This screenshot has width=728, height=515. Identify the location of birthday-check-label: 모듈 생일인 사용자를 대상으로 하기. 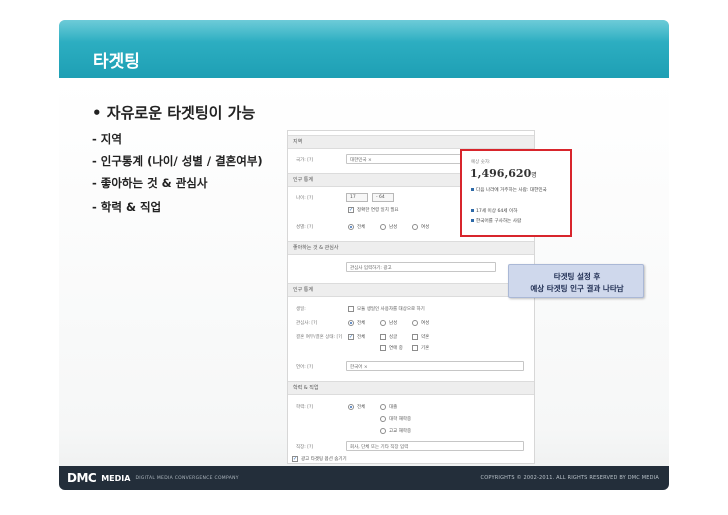
(391, 309).